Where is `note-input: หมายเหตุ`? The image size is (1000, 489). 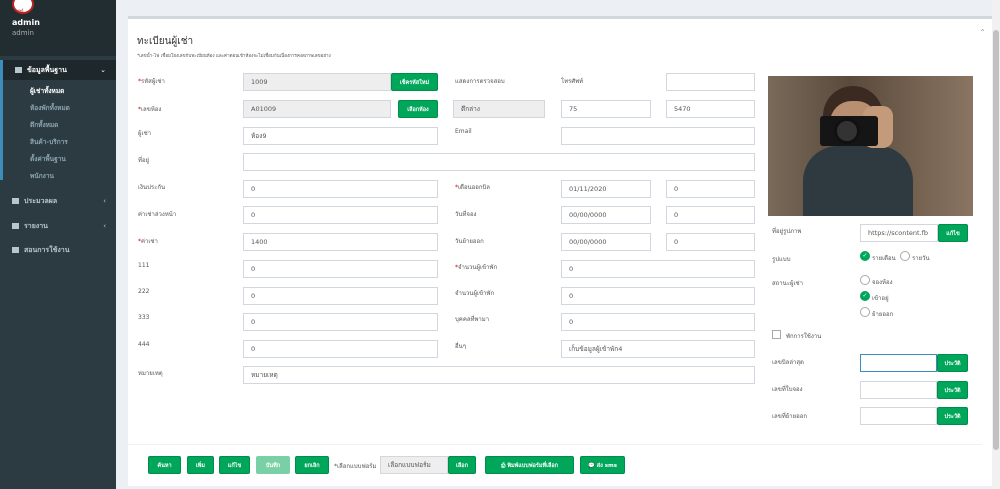 note-input: หมายเหตุ is located at coordinates (499, 375).